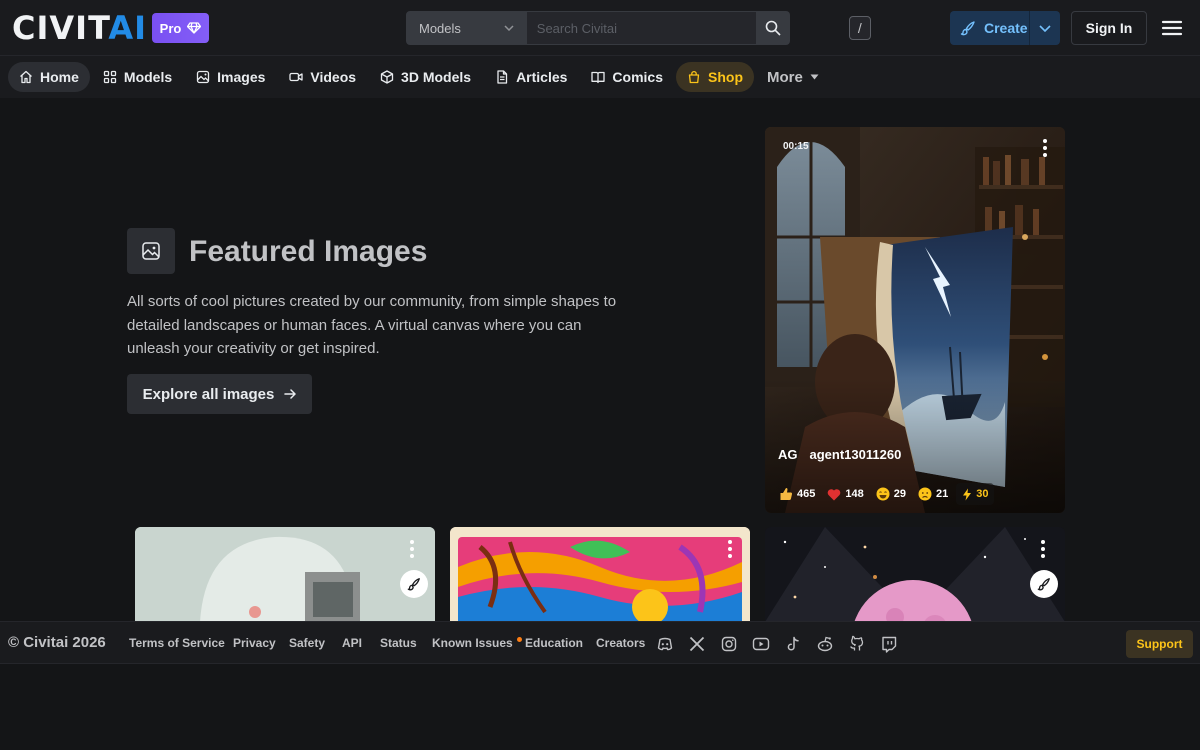 The width and height of the screenshot is (1200, 750). I want to click on card-author: AG agent13011260, so click(839, 454).